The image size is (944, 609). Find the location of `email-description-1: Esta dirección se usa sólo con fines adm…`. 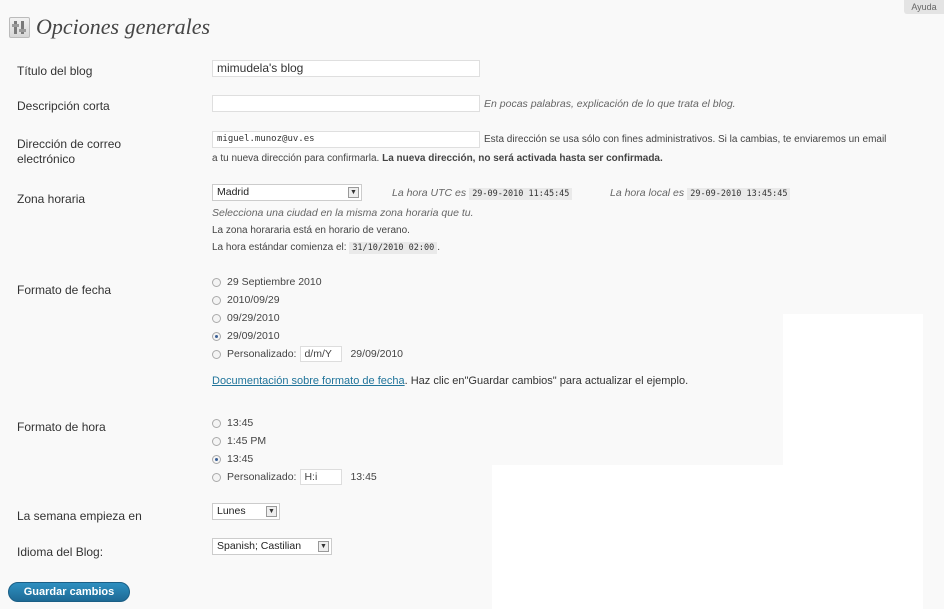

email-description-1: Esta dirección se usa sólo con fines adm… is located at coordinates (685, 139).